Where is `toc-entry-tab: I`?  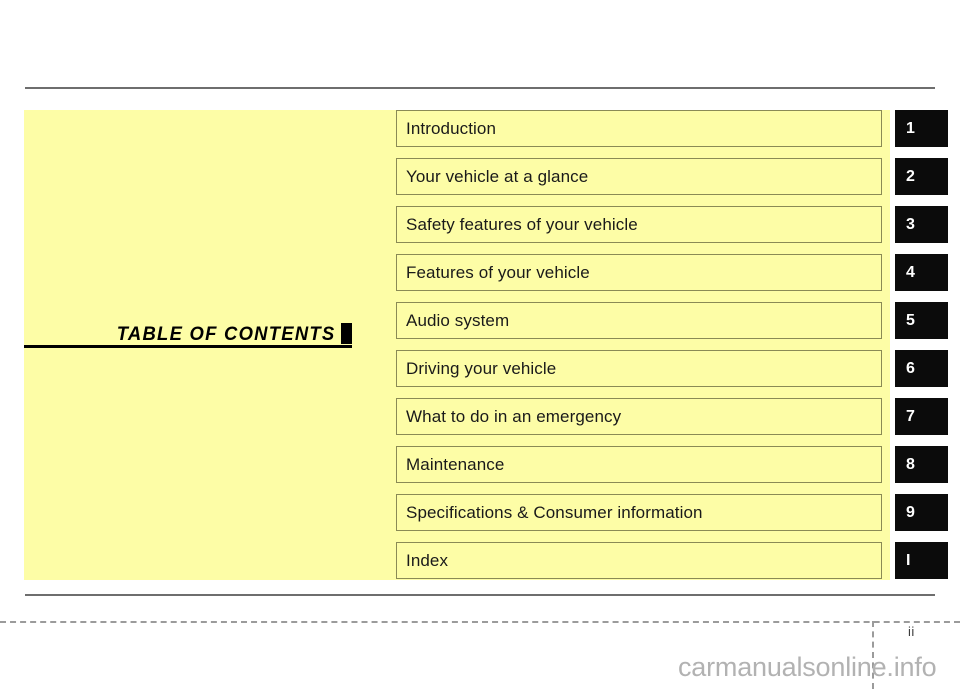
toc-entry-tab: I is located at coordinates (921, 560).